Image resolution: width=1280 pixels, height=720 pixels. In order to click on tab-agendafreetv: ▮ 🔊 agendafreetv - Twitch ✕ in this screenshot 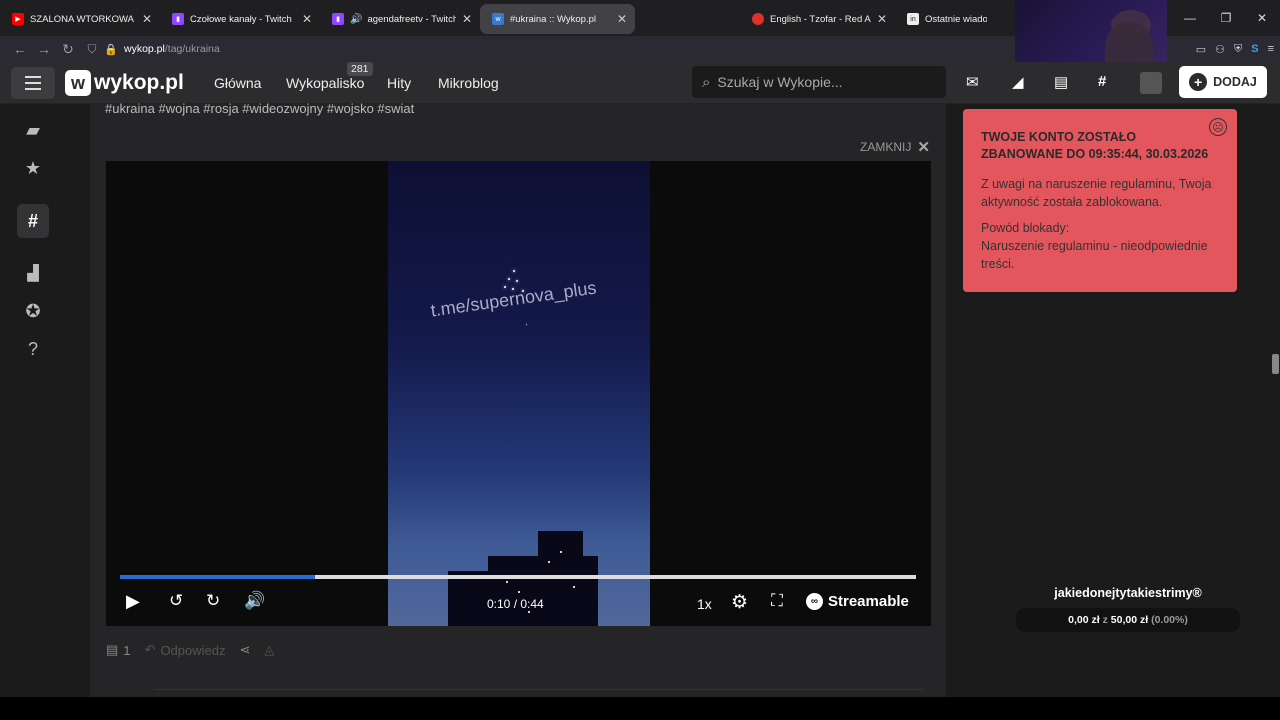, I will do `click(400, 19)`.